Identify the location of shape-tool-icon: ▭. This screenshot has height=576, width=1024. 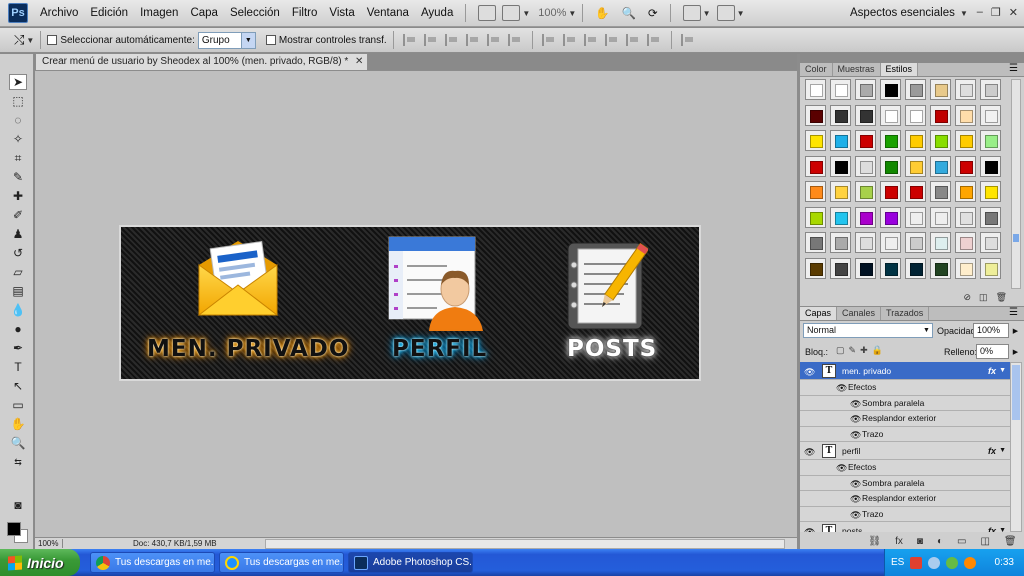
(18, 405).